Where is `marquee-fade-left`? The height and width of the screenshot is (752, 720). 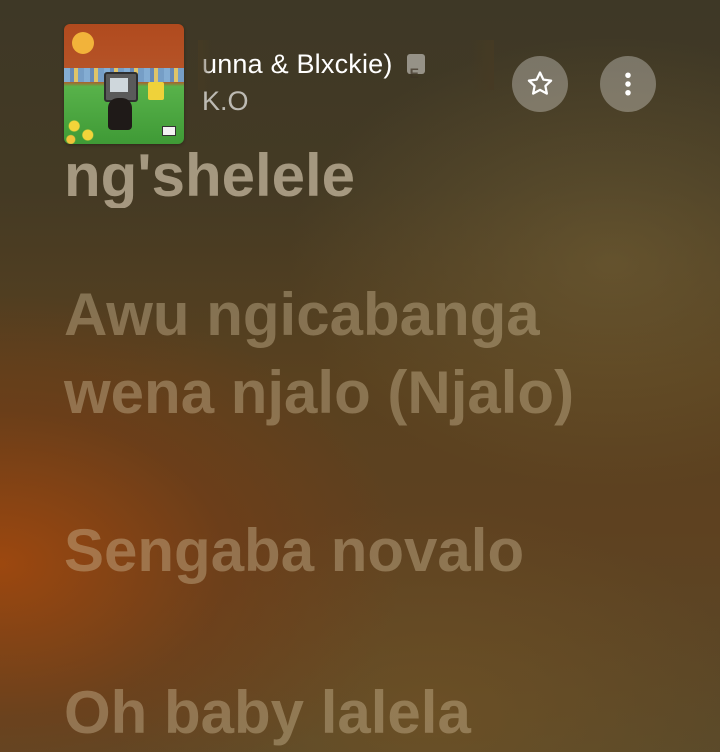
marquee-fade-left is located at coordinates (205, 65).